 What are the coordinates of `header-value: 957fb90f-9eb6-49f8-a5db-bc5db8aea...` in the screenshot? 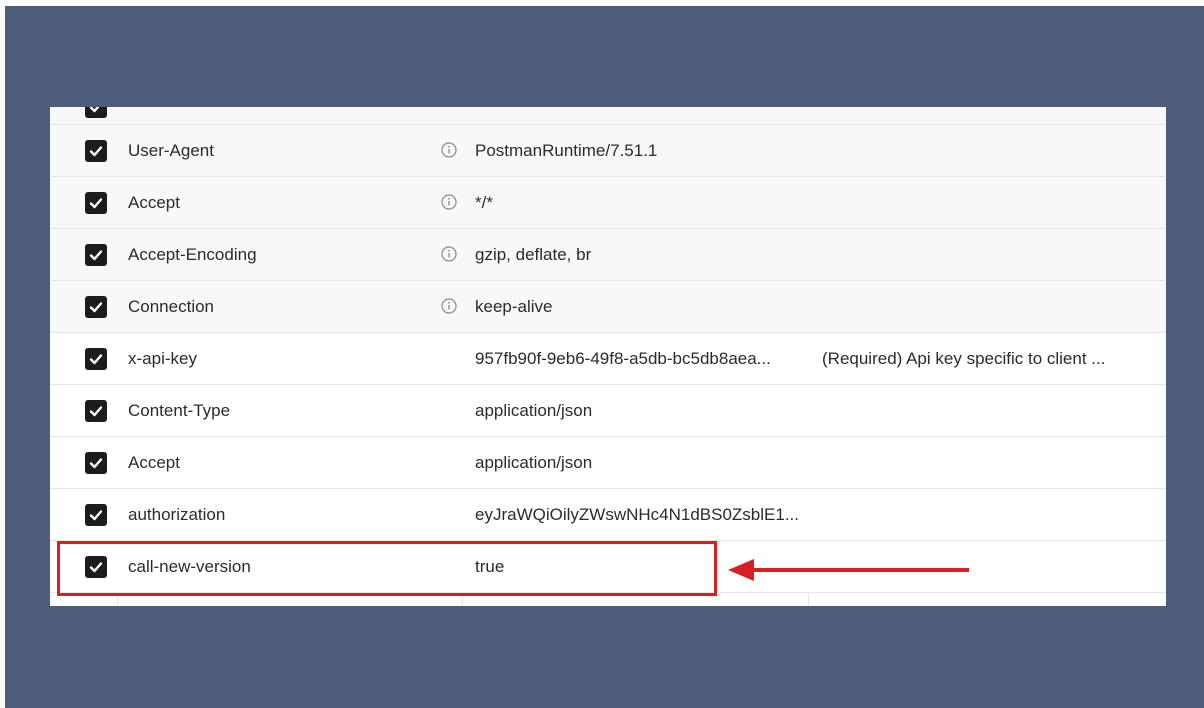 It's located at (640, 359).